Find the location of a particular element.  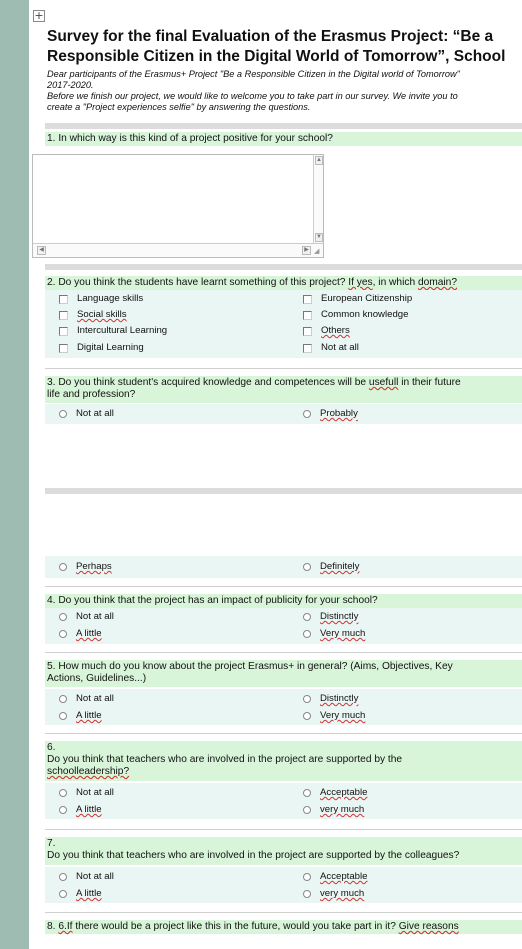

q2-option-social-skills: Social skills is located at coordinates (93, 315).